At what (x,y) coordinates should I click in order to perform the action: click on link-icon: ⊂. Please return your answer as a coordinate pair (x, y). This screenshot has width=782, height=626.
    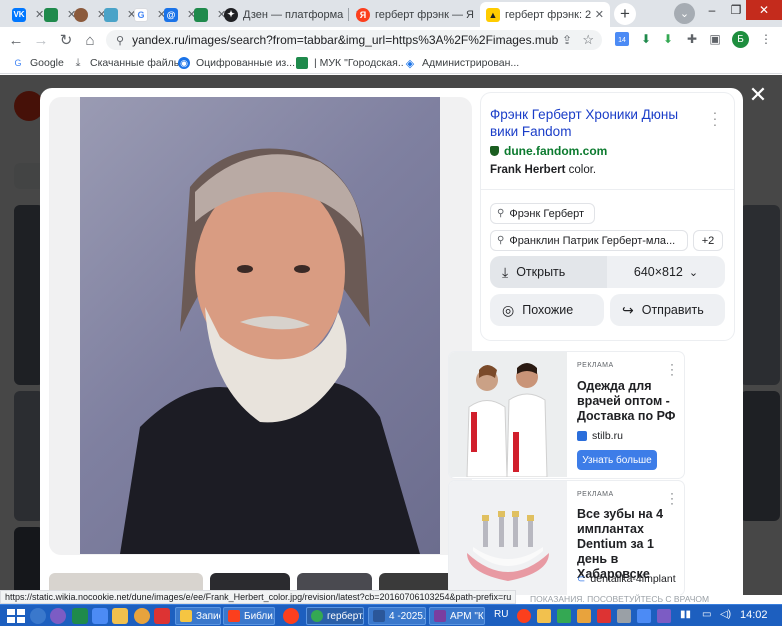
    Looking at the image, I should click on (581, 579).